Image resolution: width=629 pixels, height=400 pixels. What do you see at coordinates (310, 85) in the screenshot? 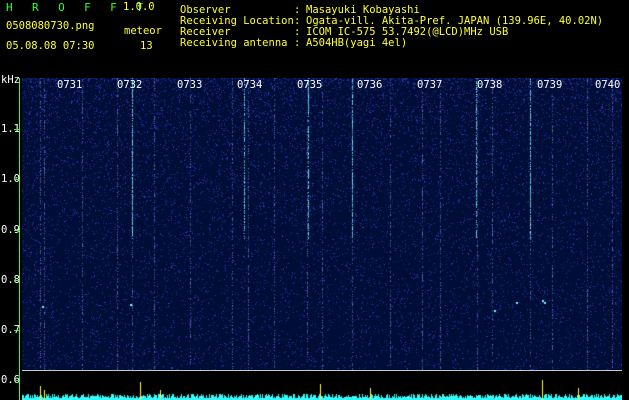
I see `time-label: 0735` at bounding box center [310, 85].